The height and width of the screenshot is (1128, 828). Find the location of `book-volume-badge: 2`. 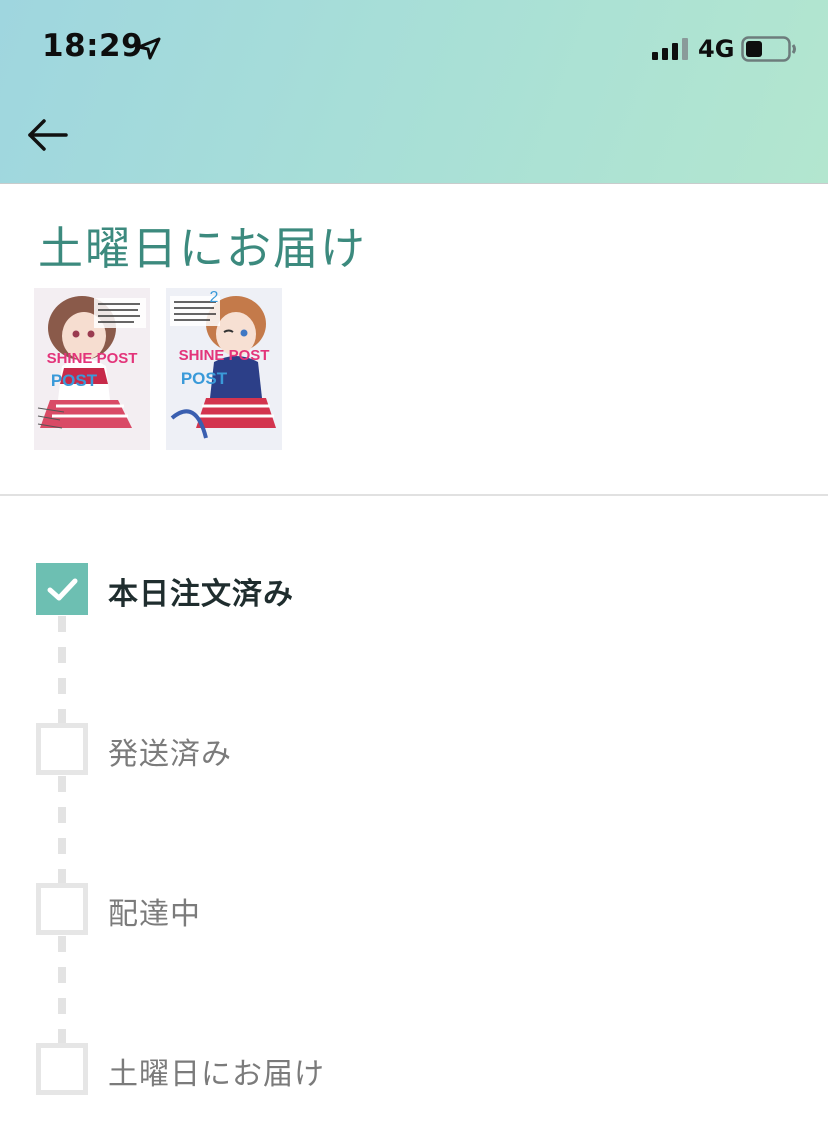

book-volume-badge: 2 is located at coordinates (214, 297).